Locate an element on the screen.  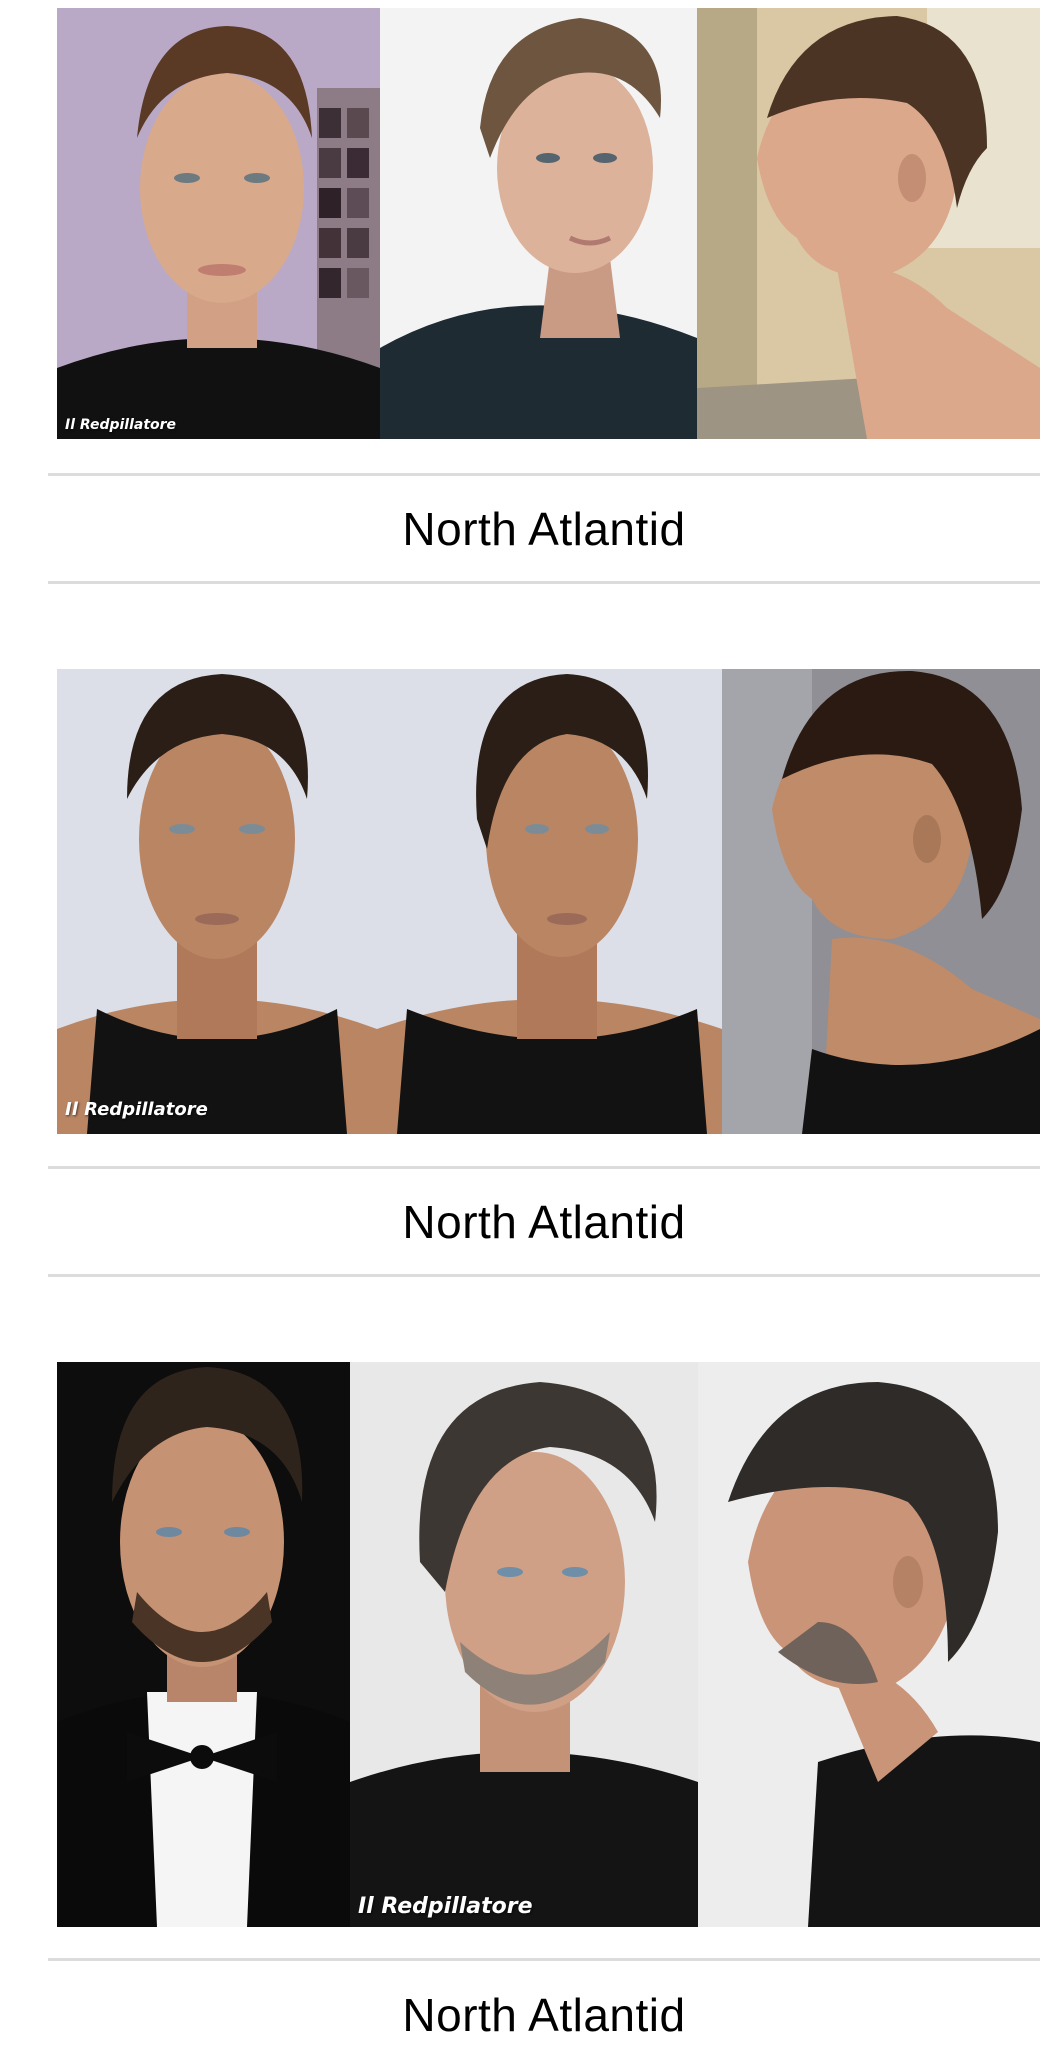
portrait-front-photo is located at coordinates (203, 1644).